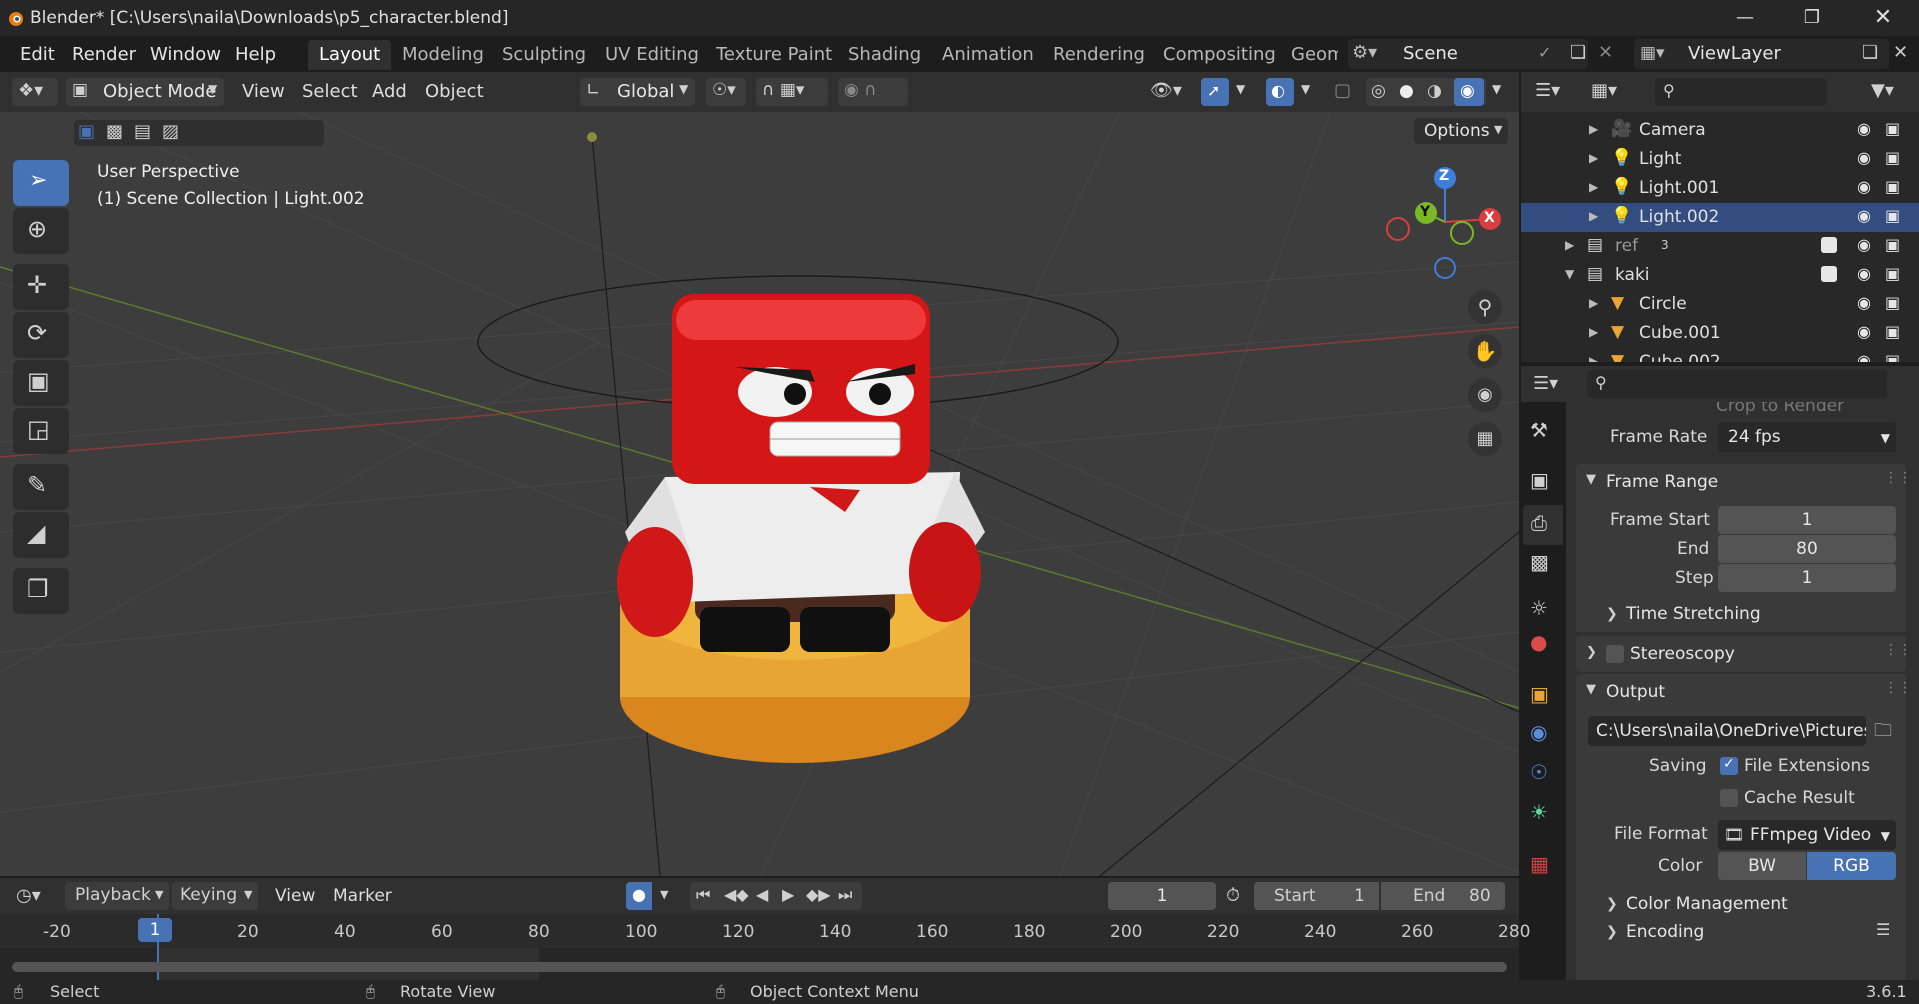 This screenshot has height=1004, width=1919. I want to click on cache-result-checkbox, so click(1729, 798).